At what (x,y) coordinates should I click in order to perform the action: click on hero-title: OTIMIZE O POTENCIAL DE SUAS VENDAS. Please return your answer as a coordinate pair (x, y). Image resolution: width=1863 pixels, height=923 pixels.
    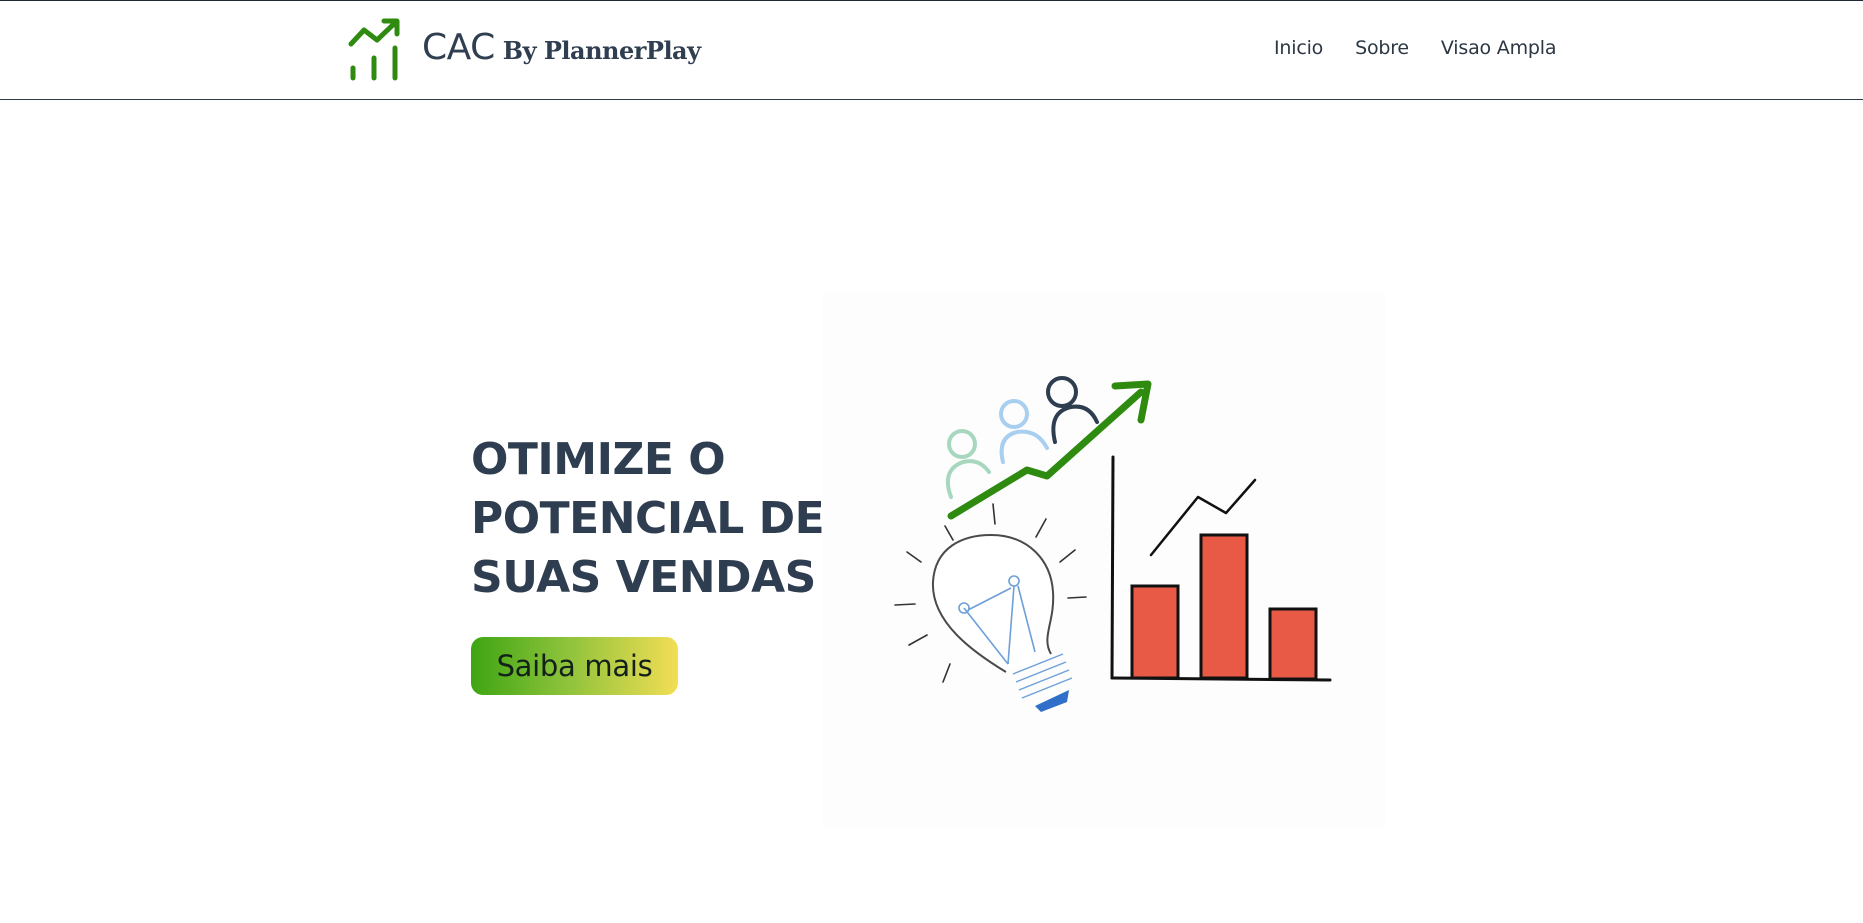
    Looking at the image, I should click on (651, 518).